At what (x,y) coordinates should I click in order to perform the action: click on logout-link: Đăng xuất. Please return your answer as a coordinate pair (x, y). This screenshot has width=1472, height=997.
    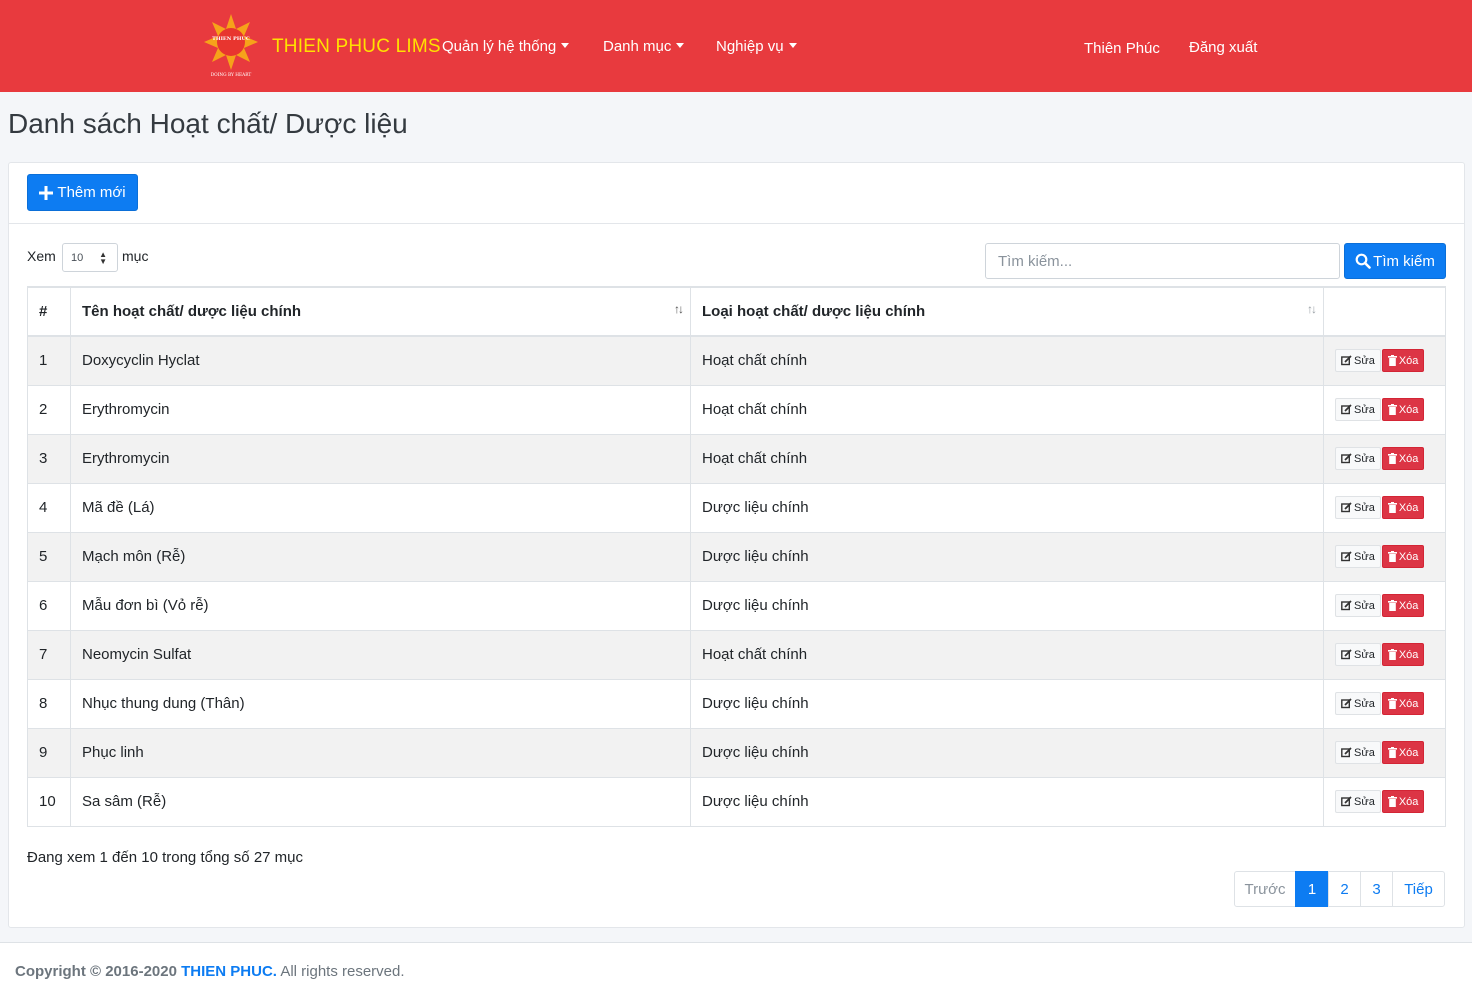
    Looking at the image, I should click on (1223, 47).